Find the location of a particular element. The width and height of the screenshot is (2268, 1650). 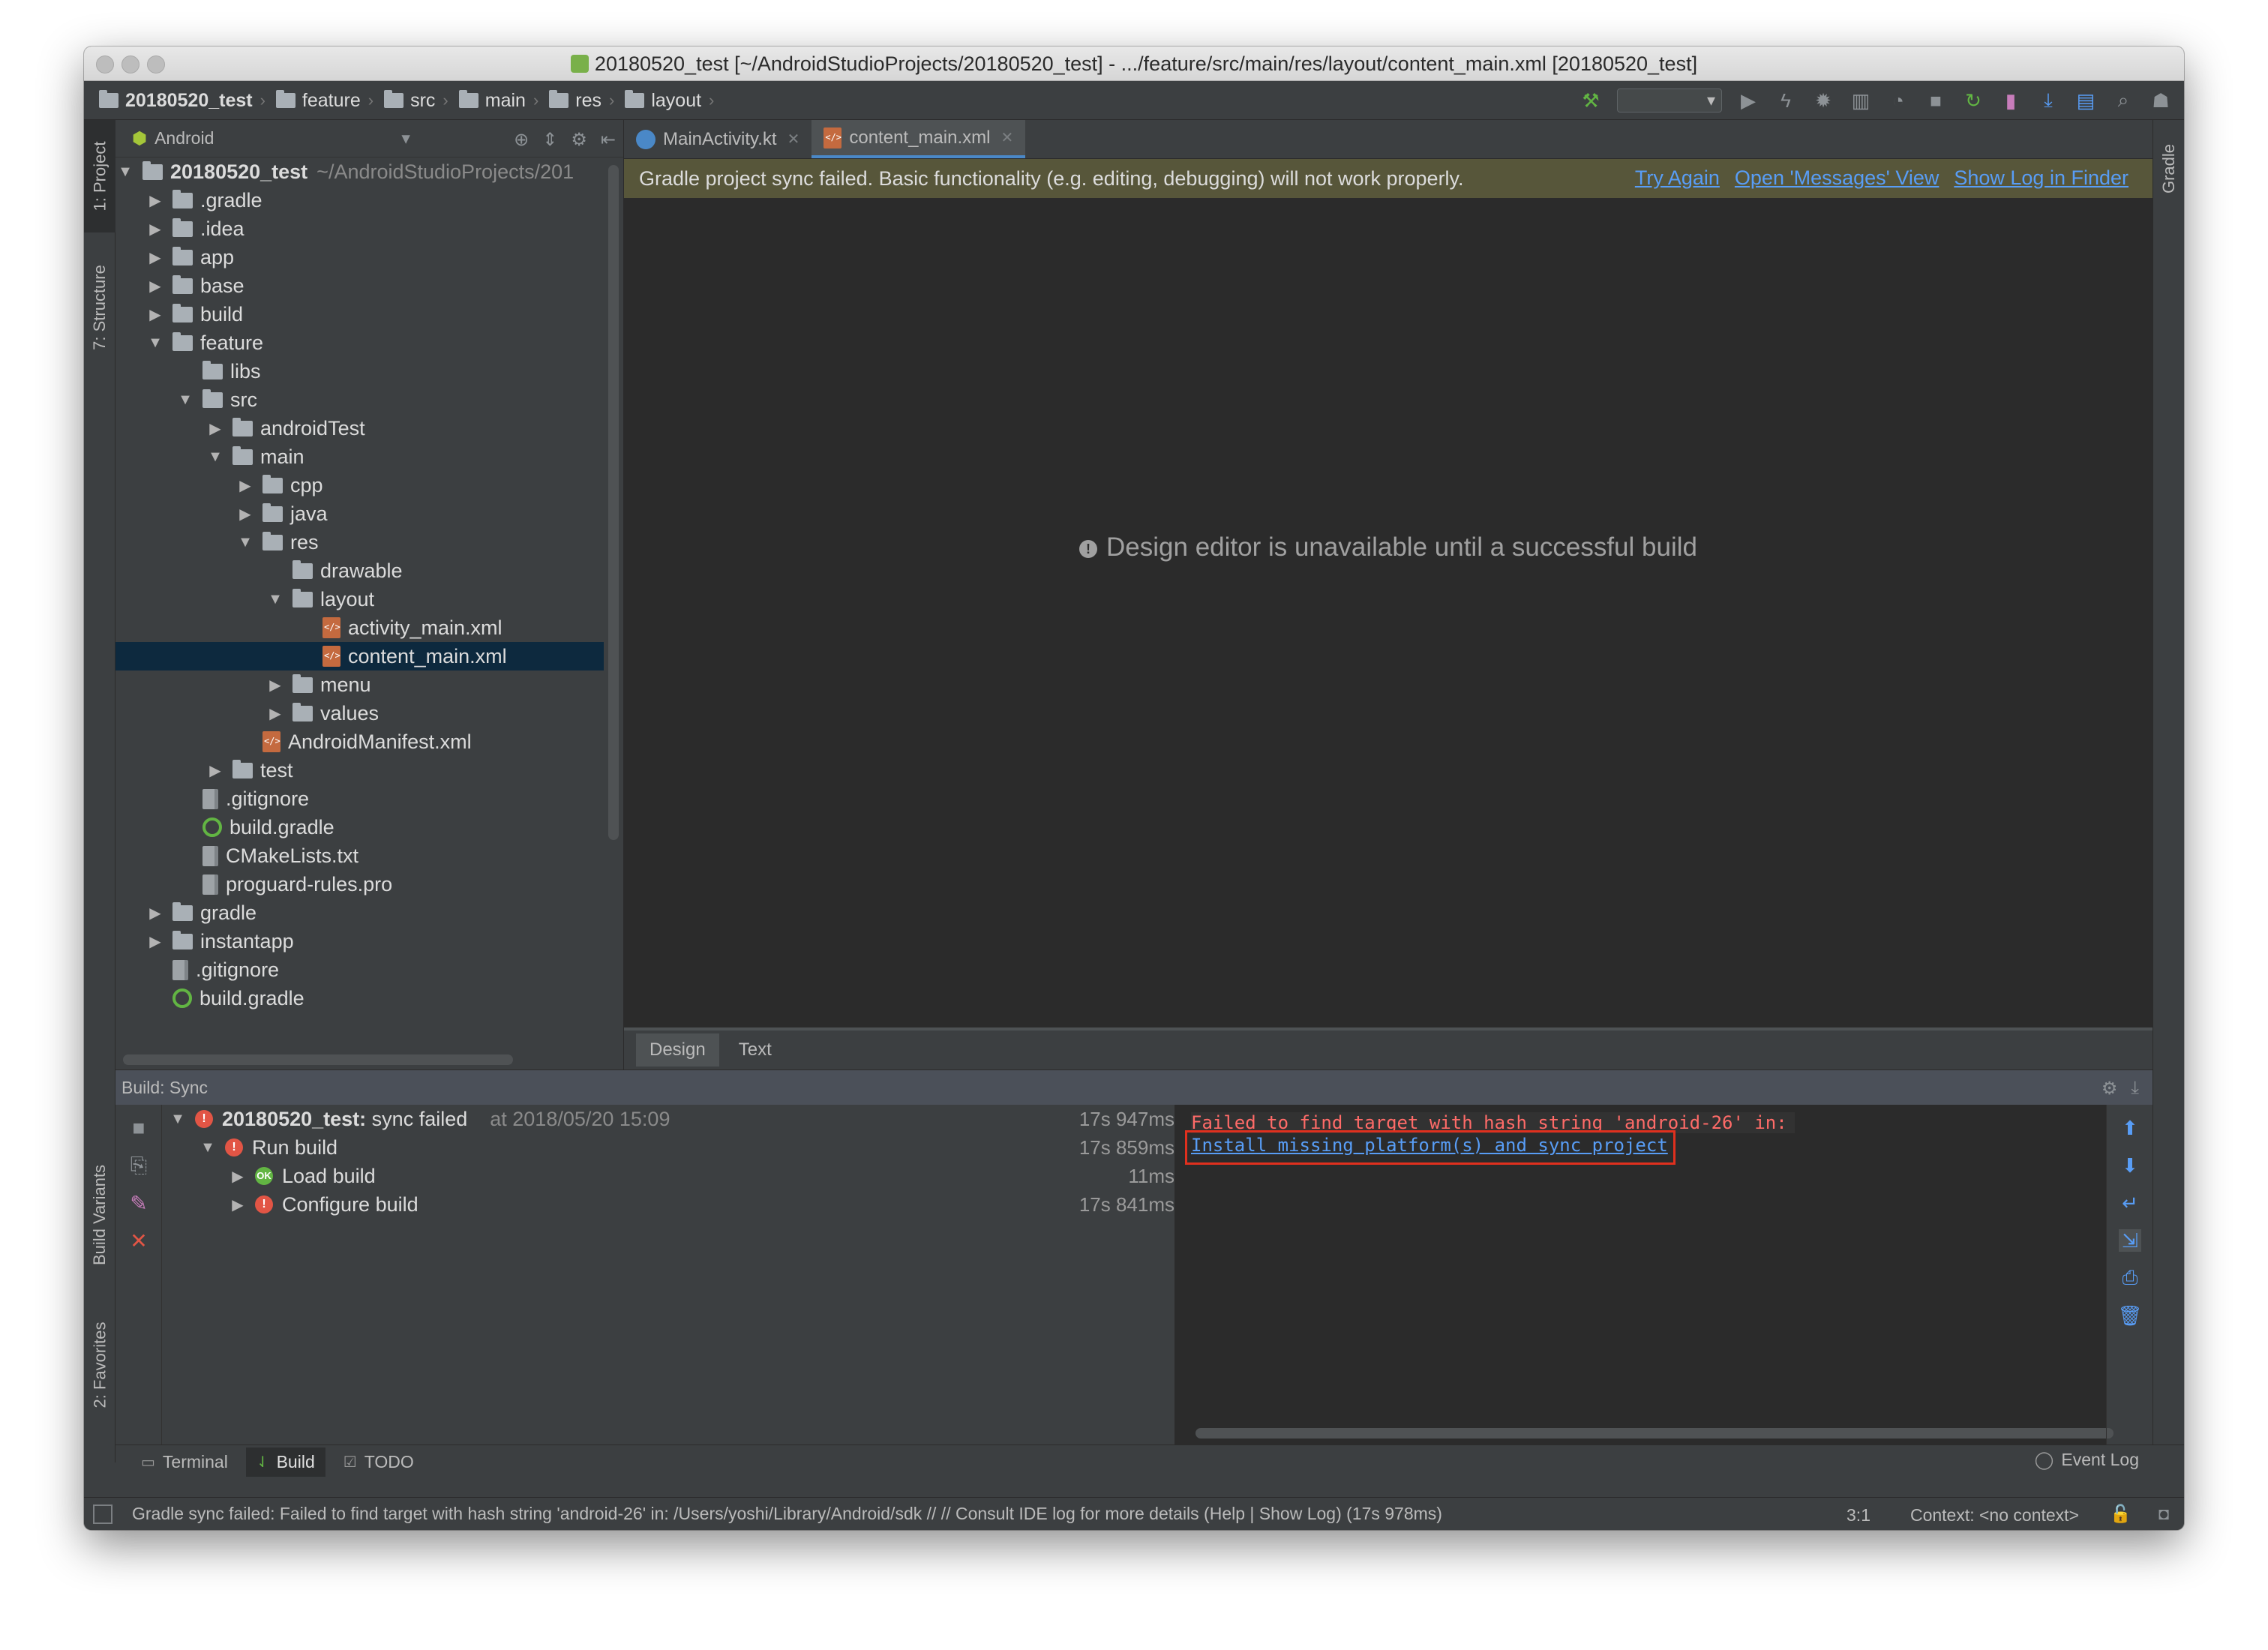

breadcrumb-item-main: main › is located at coordinates (498, 101).